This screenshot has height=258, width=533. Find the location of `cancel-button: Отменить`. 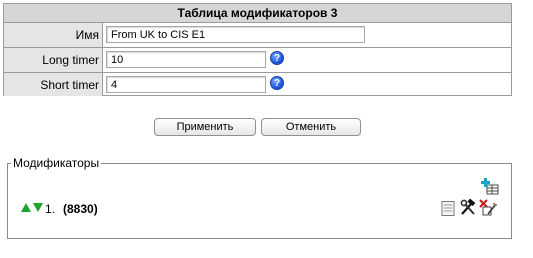

cancel-button: Отменить is located at coordinates (311, 127).